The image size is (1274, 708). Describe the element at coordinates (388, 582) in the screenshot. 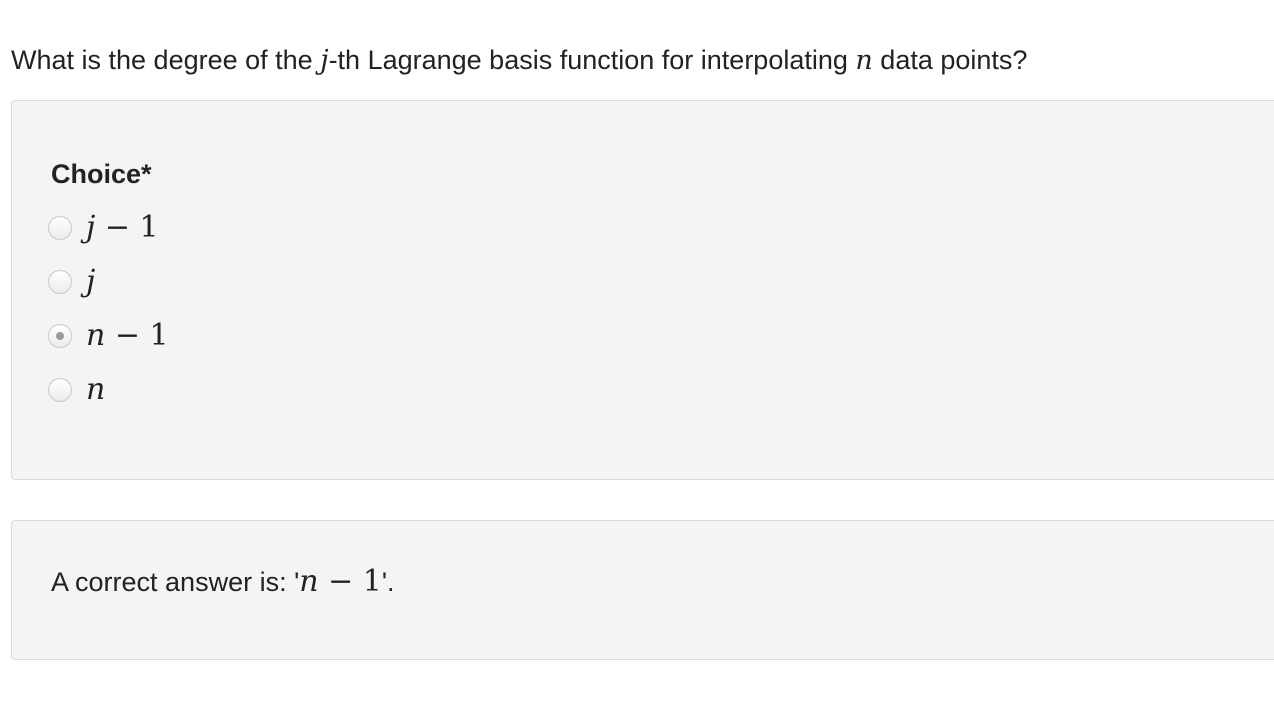

I see `answer-suffix: '.` at that location.